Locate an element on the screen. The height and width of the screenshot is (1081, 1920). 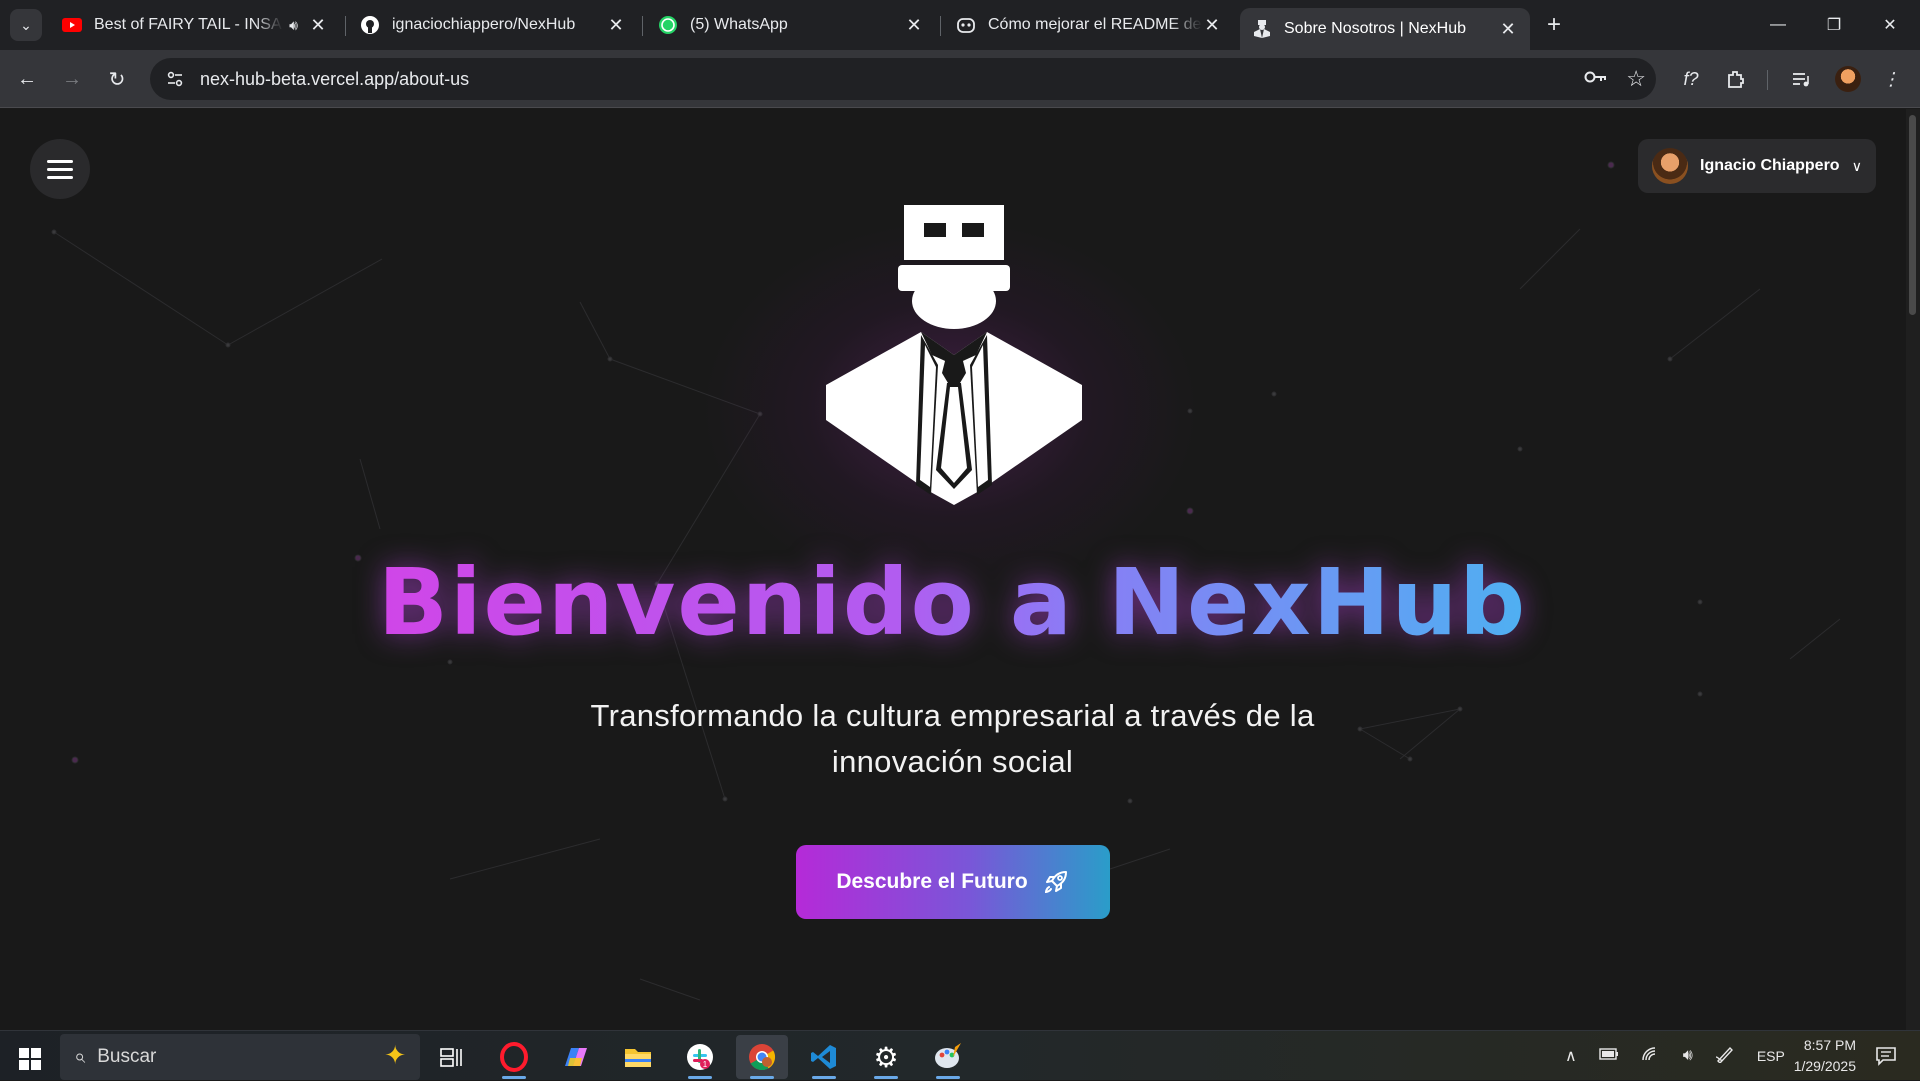
chevron-down-icon: ⌄ is located at coordinates (26, 24).